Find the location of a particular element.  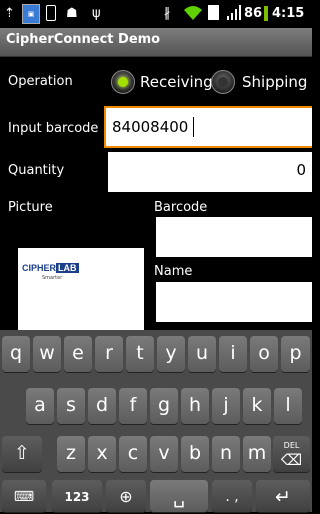

period-comma-key: . , is located at coordinates (232, 496).